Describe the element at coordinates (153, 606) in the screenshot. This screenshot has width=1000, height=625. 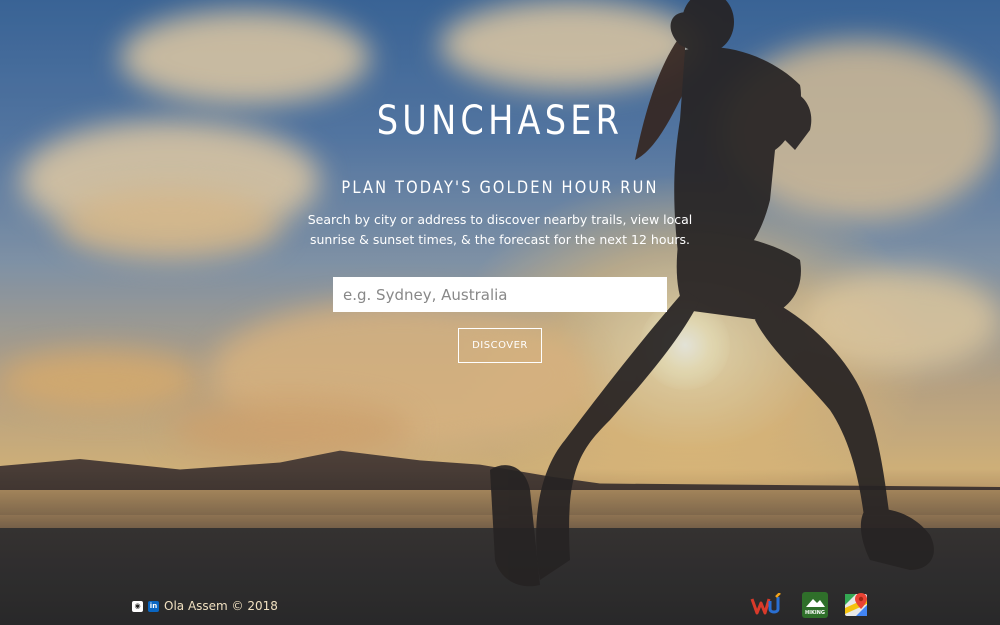
I see `linkedin-icon: in` at that location.